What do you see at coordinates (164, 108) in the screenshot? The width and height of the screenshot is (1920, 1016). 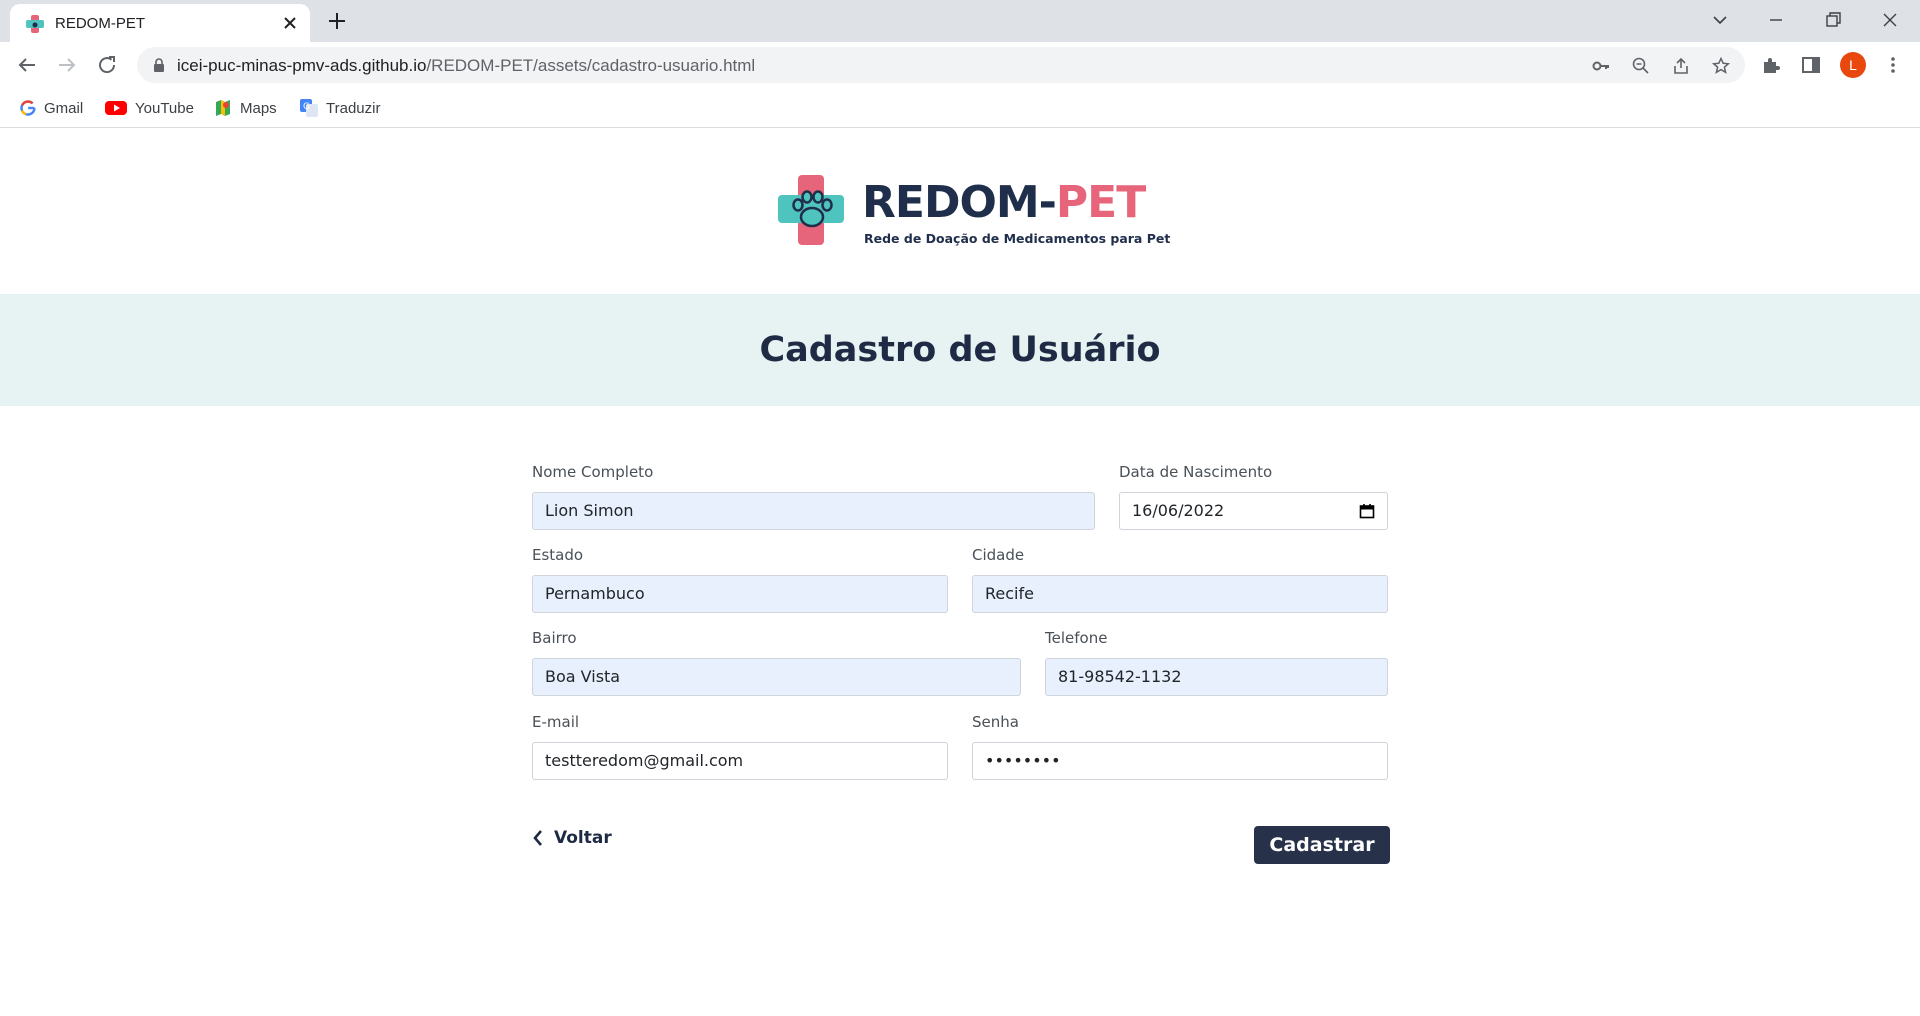 I see `bookmark-label: YouTube` at bounding box center [164, 108].